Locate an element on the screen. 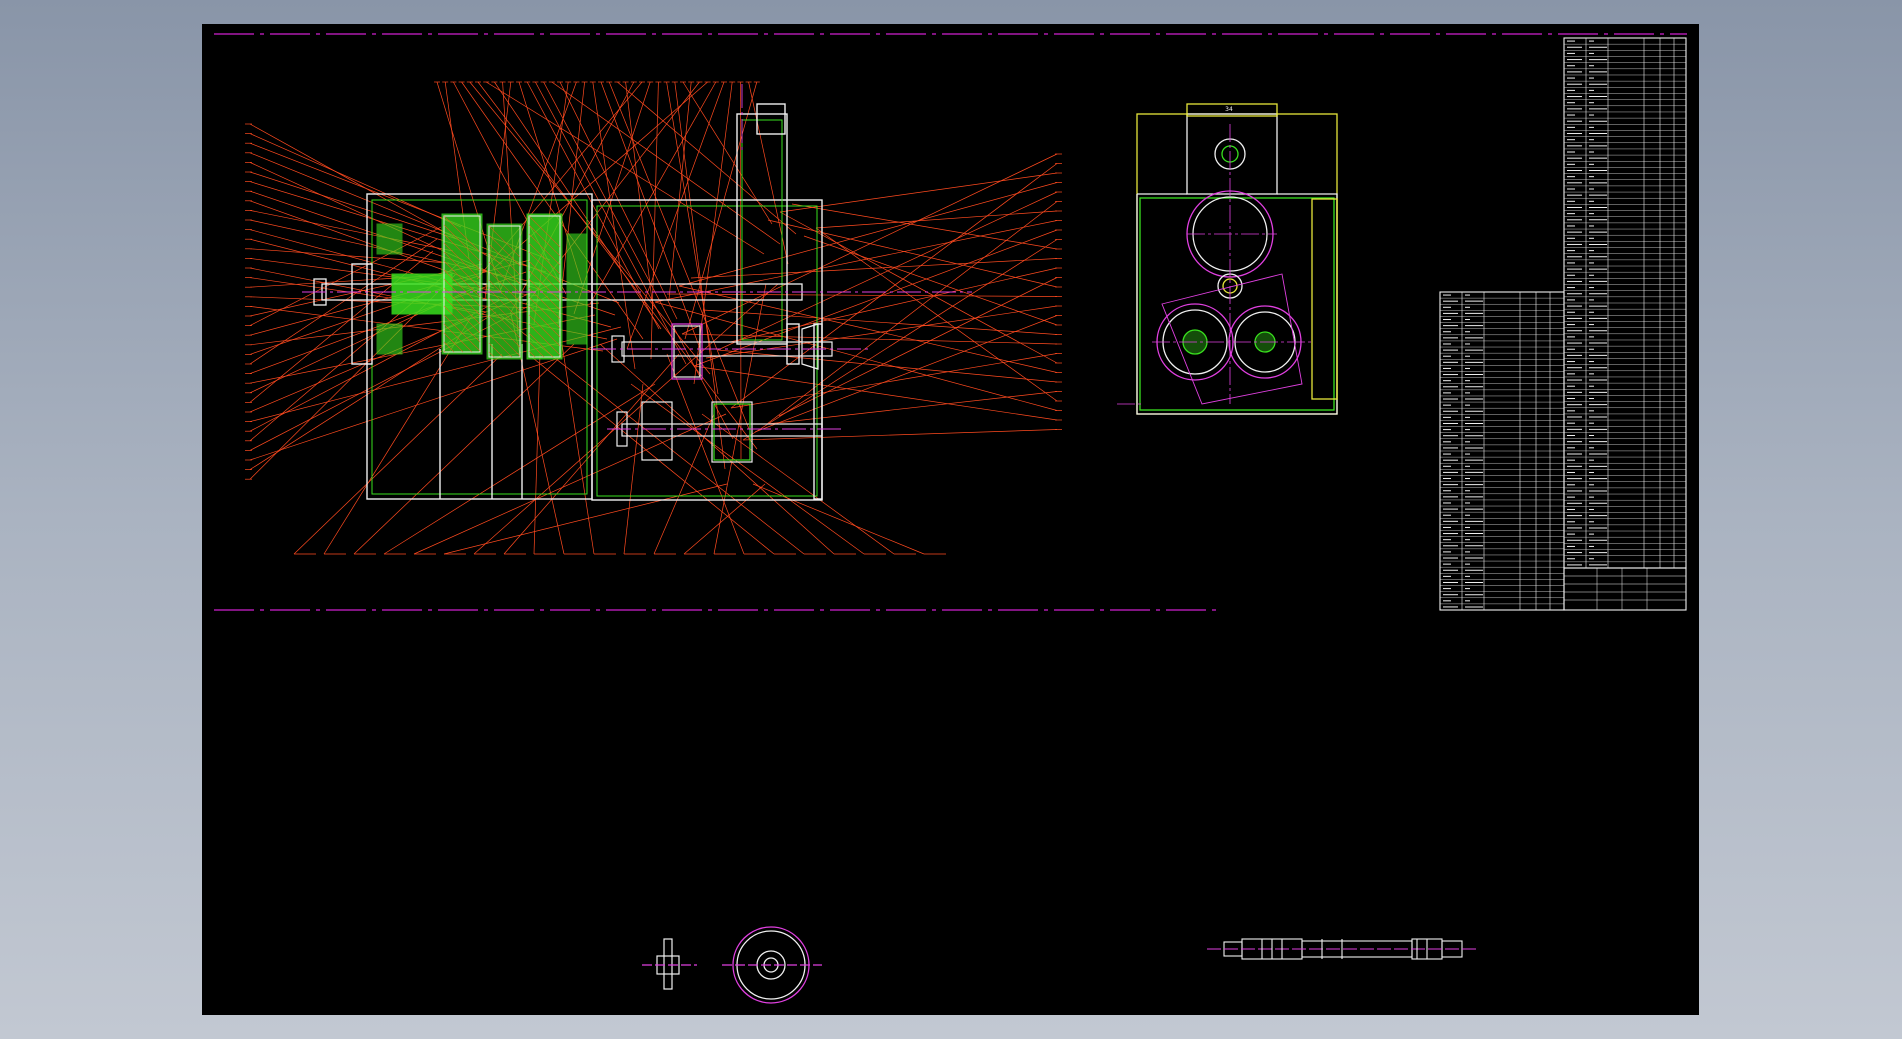  spur-gear-section is located at coordinates (669, 964).